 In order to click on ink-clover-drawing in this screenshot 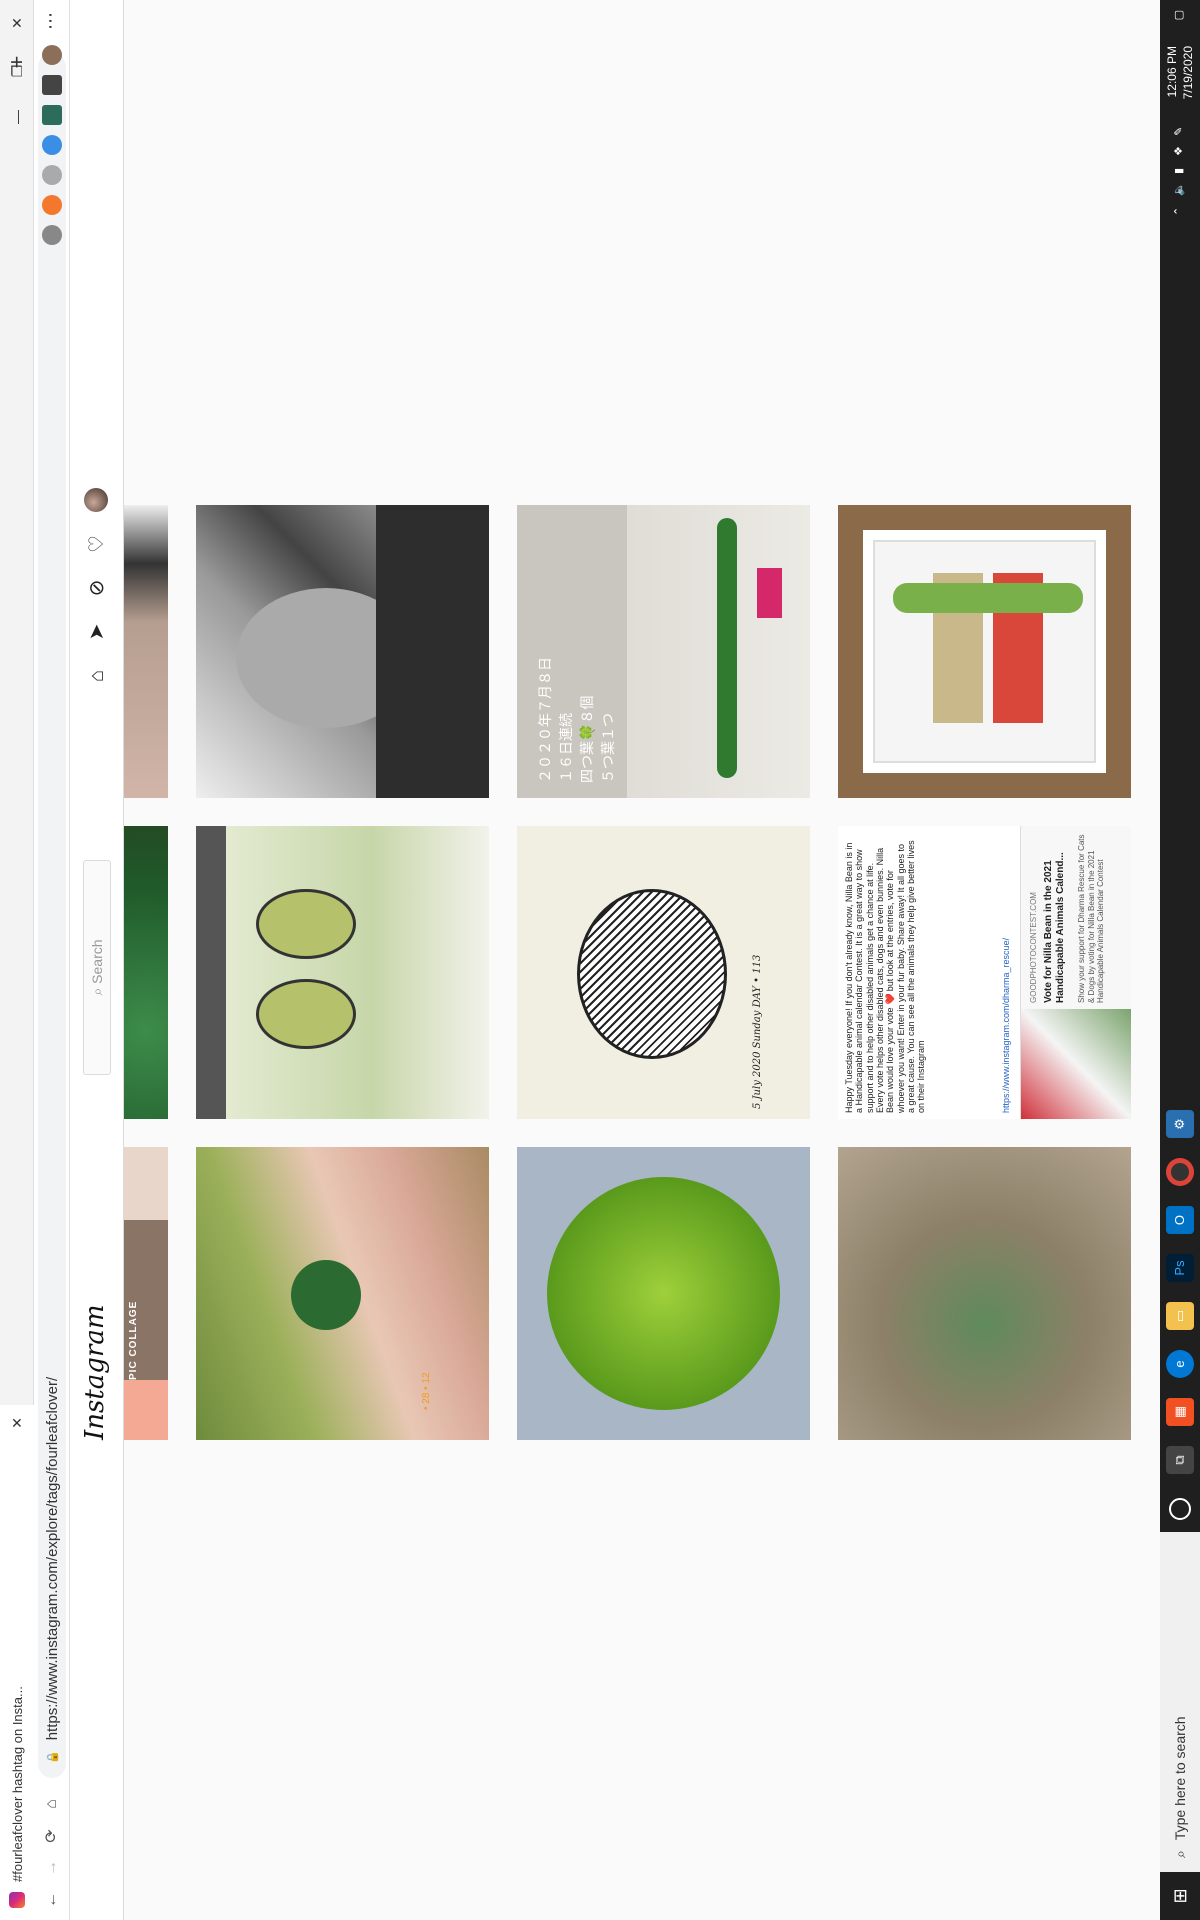, I will do `click(652, 974)`.